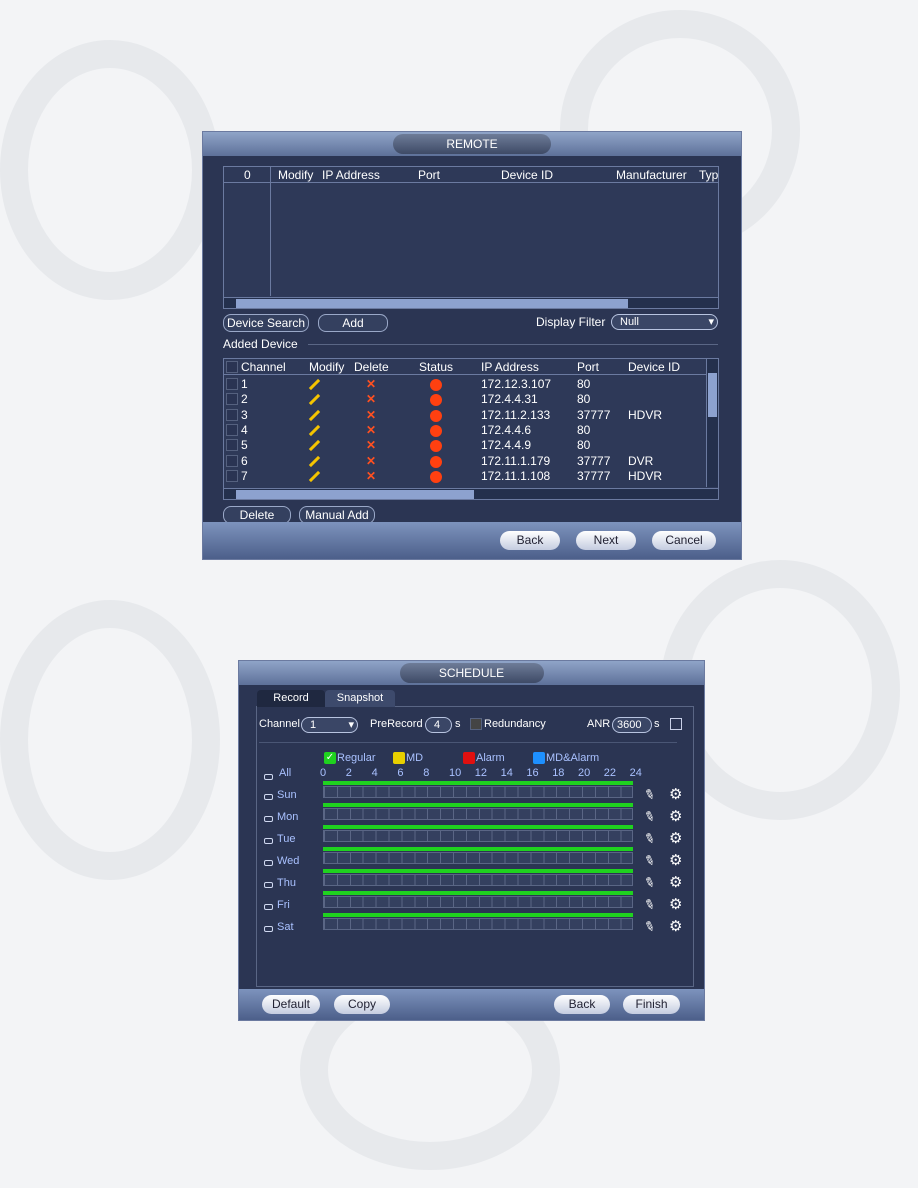  I want to click on anr-checkbox, so click(676, 724).